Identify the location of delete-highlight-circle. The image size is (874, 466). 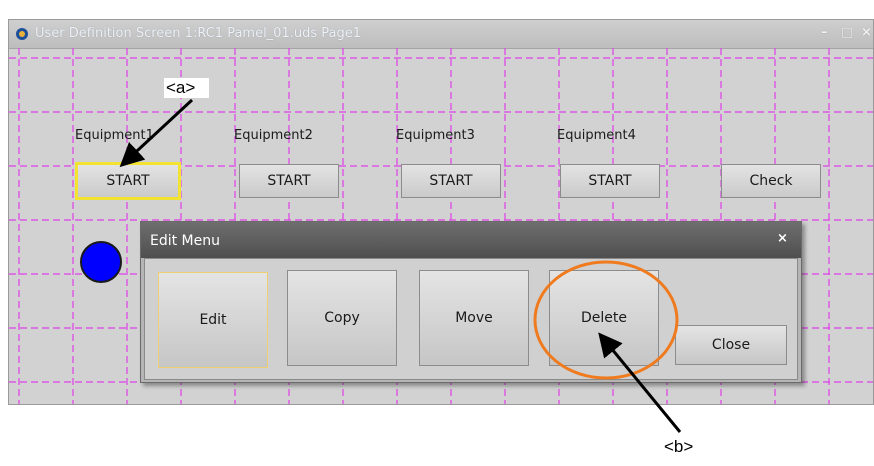
(606, 320).